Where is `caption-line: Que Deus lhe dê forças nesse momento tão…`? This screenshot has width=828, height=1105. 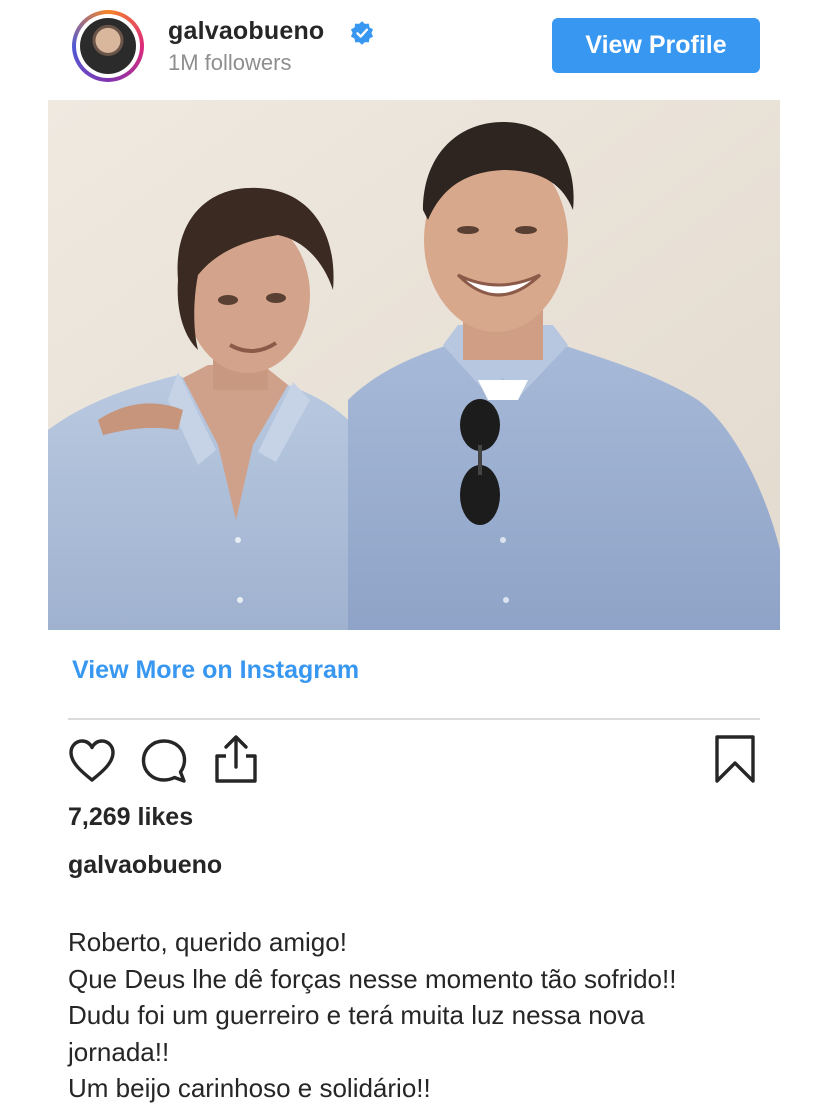
caption-line: Que Deus lhe dê forças nesse momento tão… is located at coordinates (372, 978).